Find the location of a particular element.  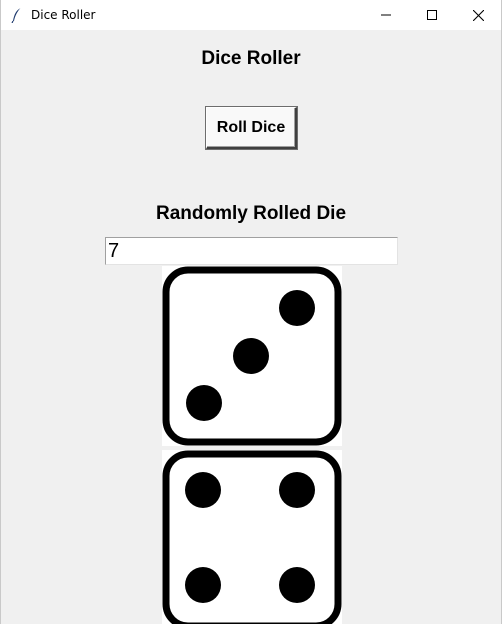

close-icon is located at coordinates (478, 15).